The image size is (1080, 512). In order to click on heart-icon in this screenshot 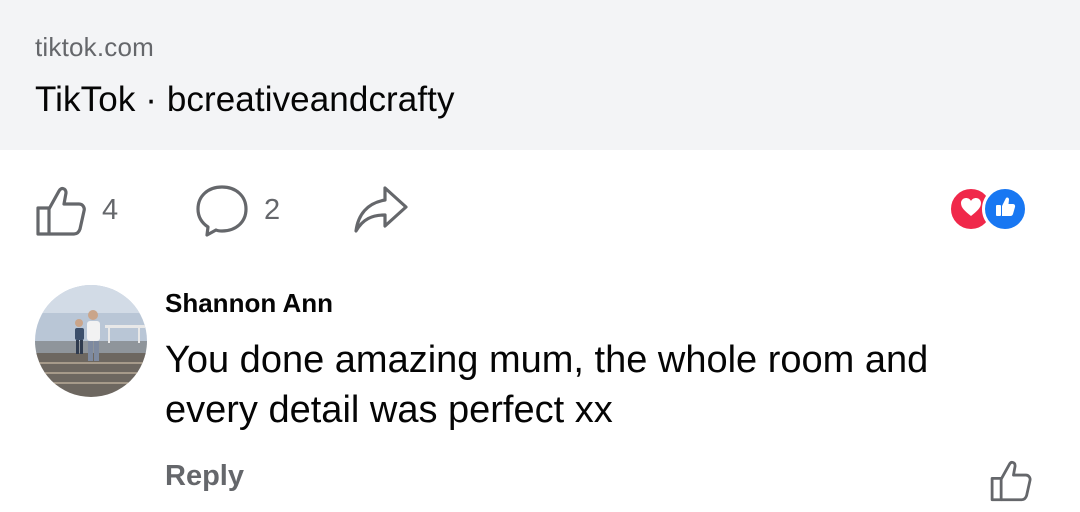, I will do `click(971, 209)`.